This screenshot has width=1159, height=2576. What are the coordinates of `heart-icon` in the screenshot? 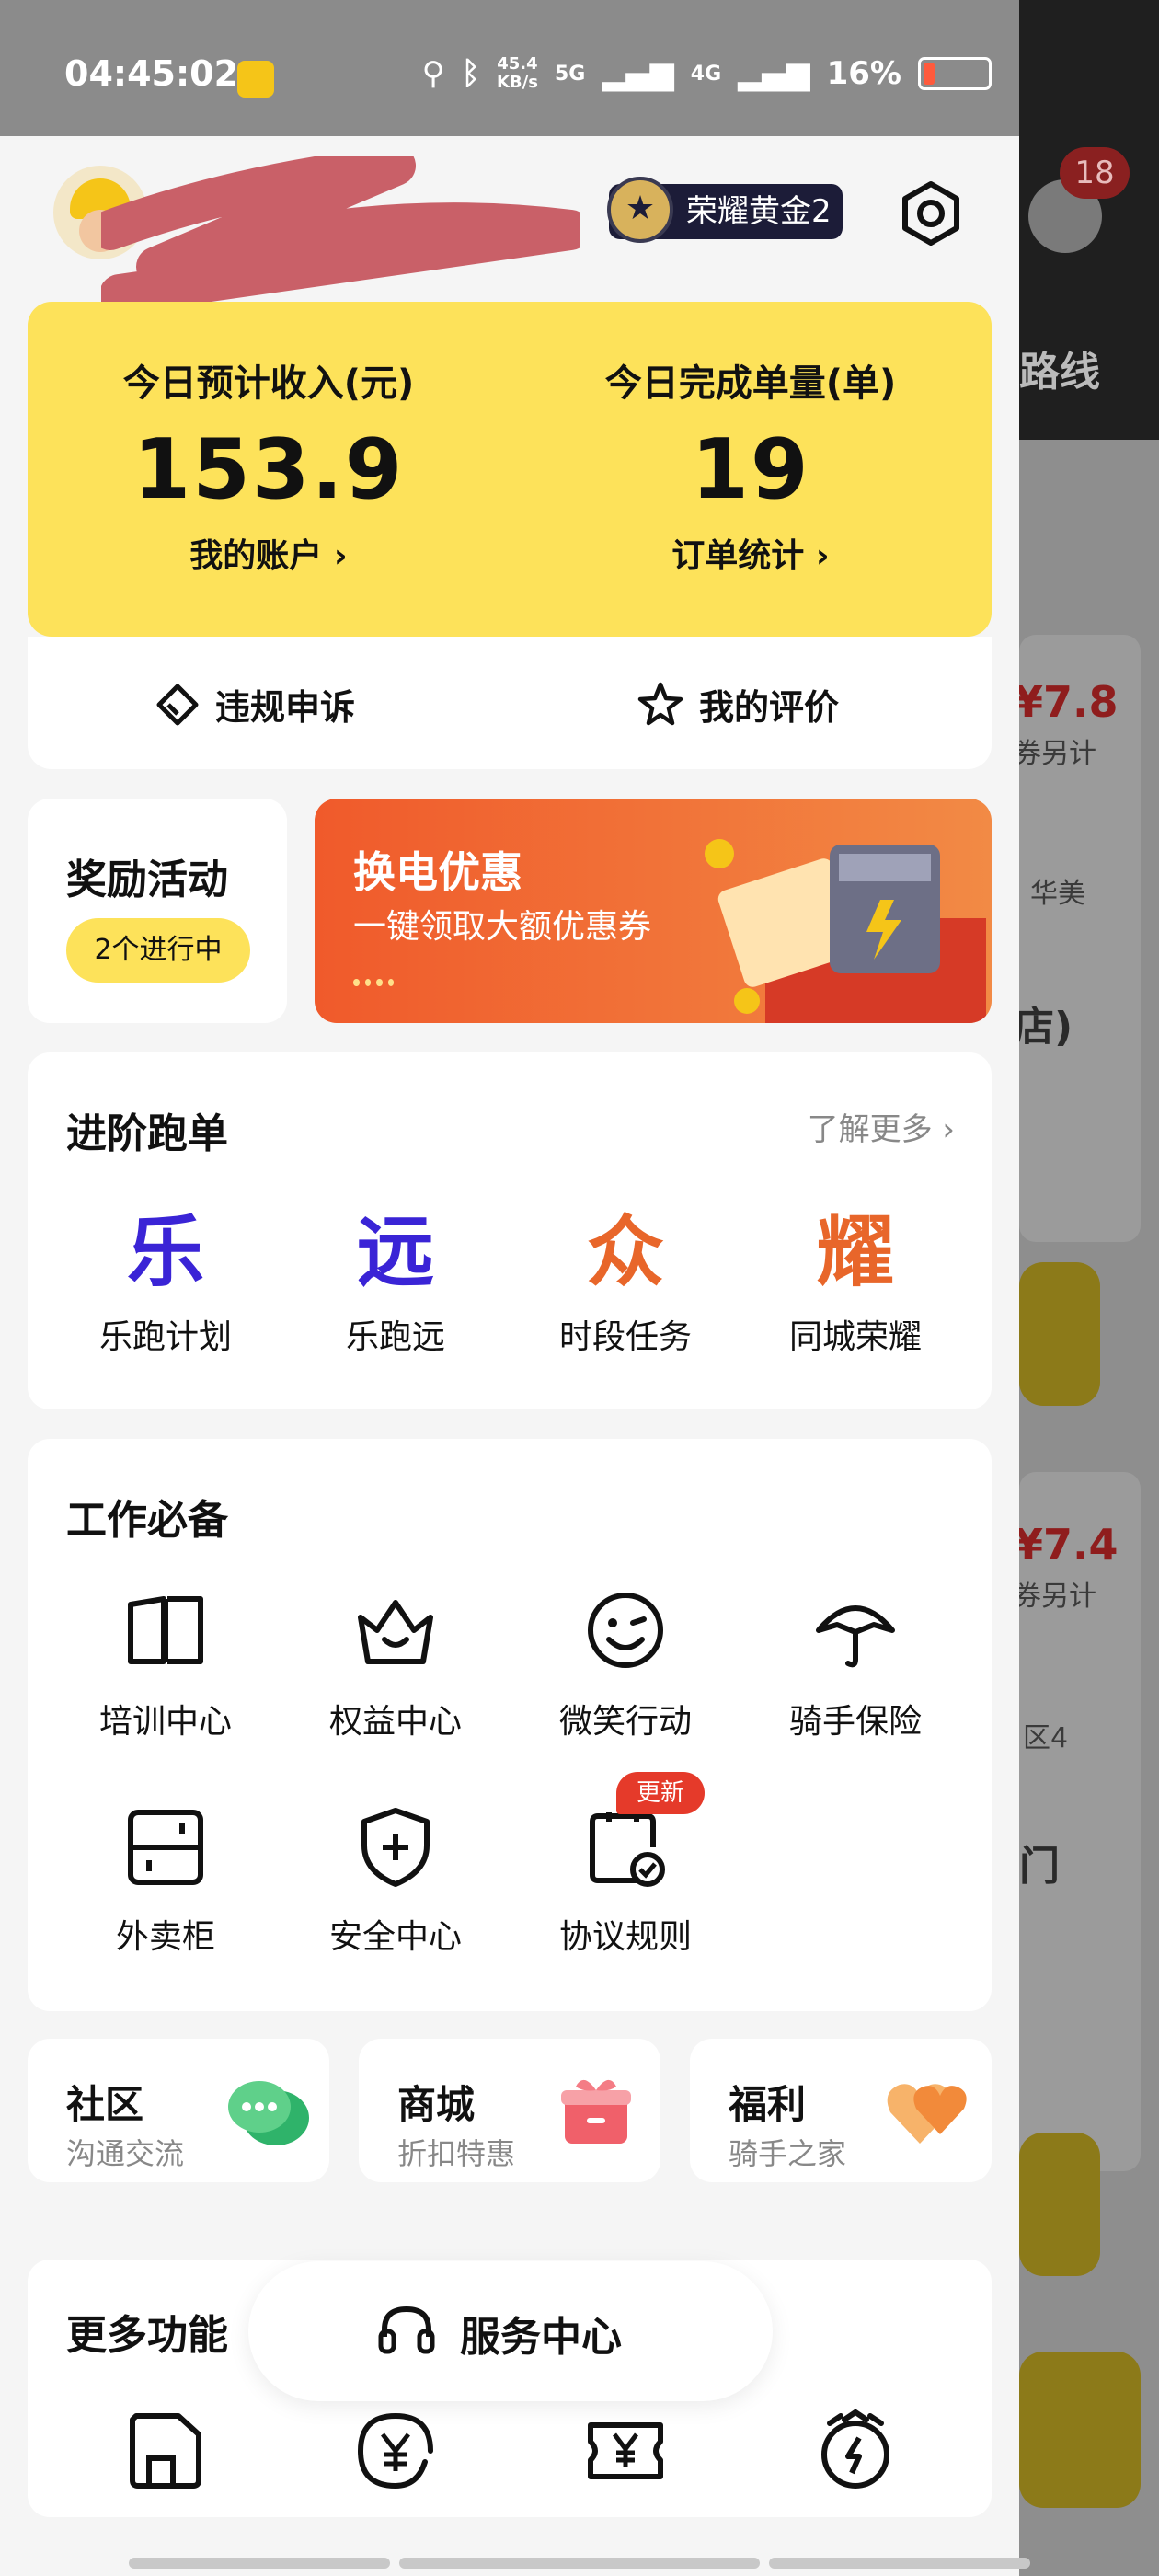 It's located at (927, 2114).